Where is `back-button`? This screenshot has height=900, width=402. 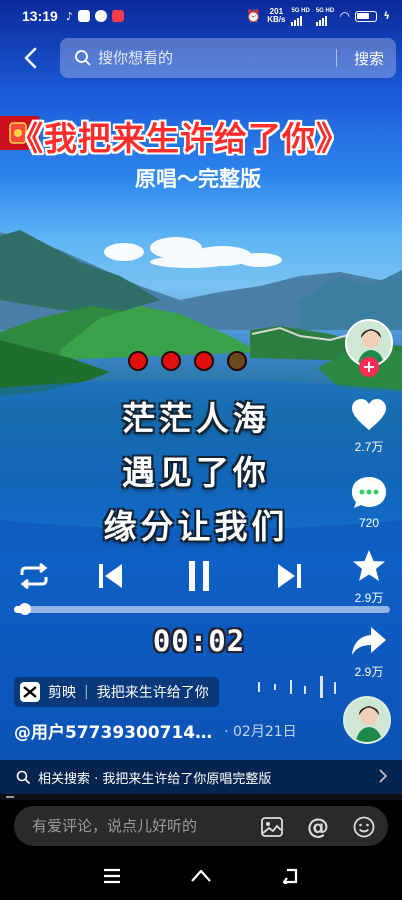
back-button is located at coordinates (30, 58).